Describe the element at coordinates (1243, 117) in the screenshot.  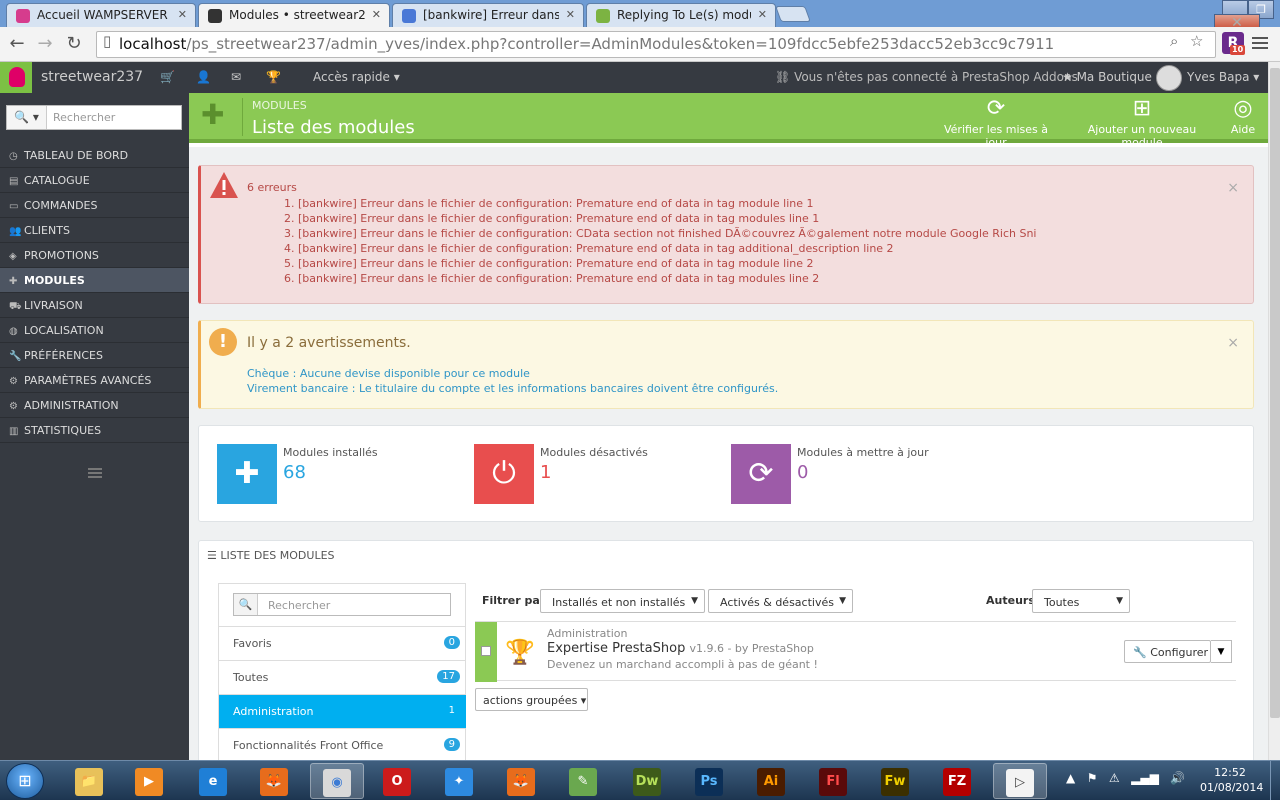
I see `help-button: ◎ Aide` at that location.